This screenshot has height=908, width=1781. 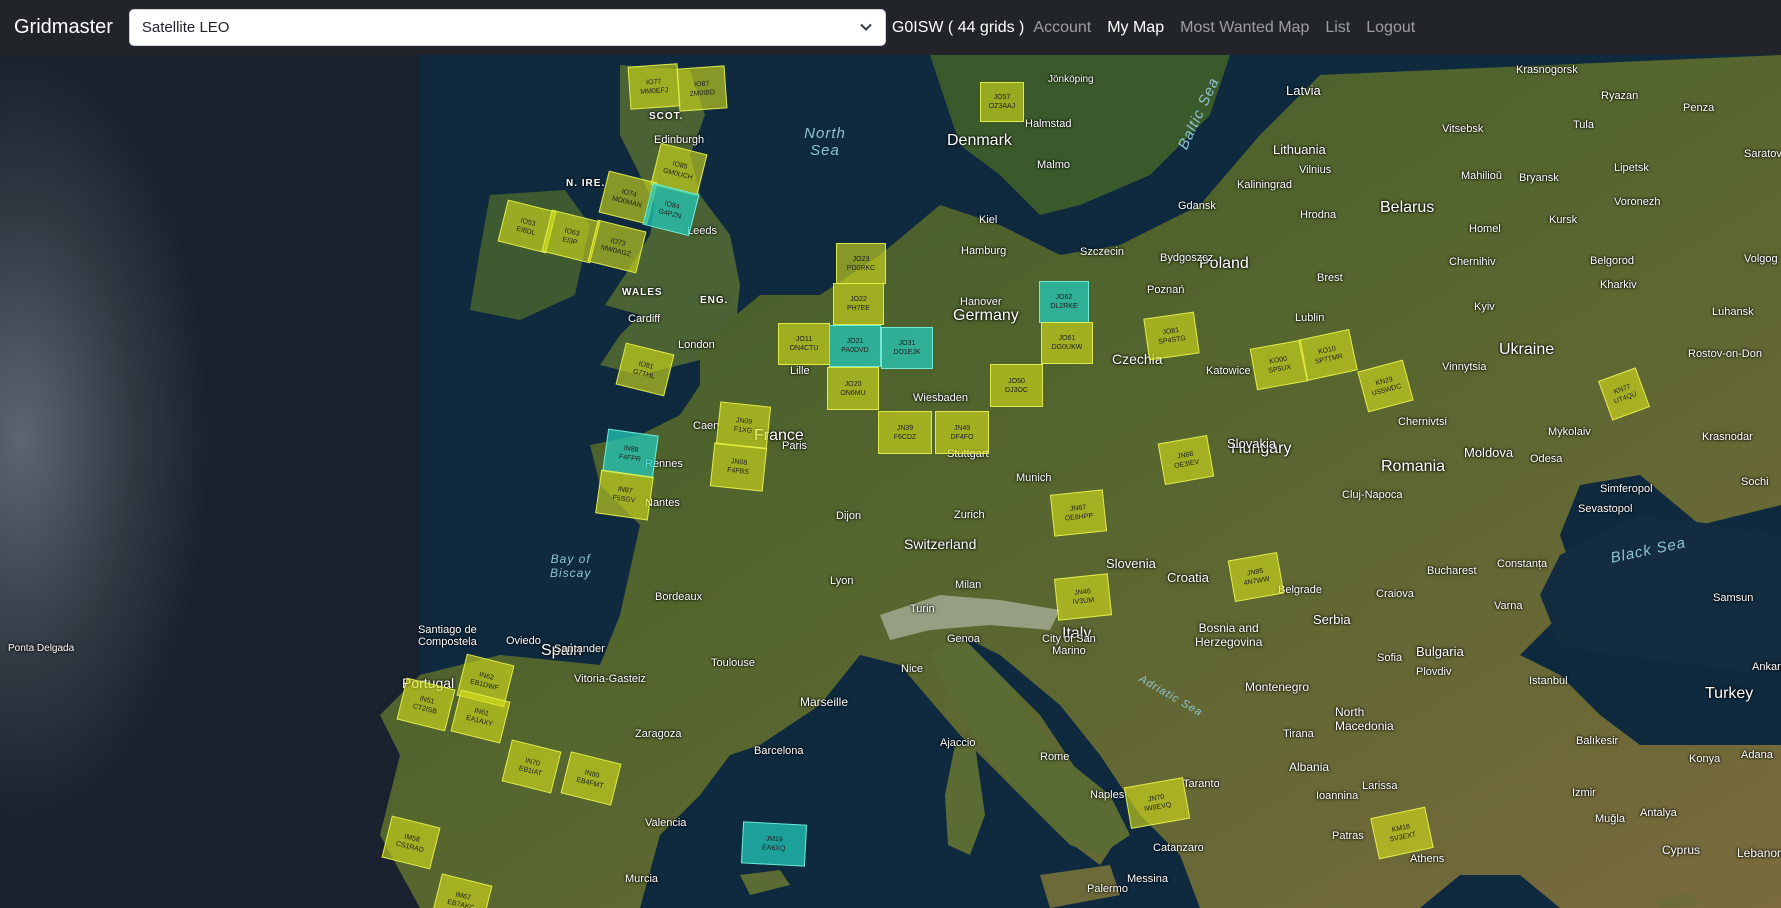 What do you see at coordinates (1440, 651) in the screenshot?
I see `bulgaria-label: Bulgaria` at bounding box center [1440, 651].